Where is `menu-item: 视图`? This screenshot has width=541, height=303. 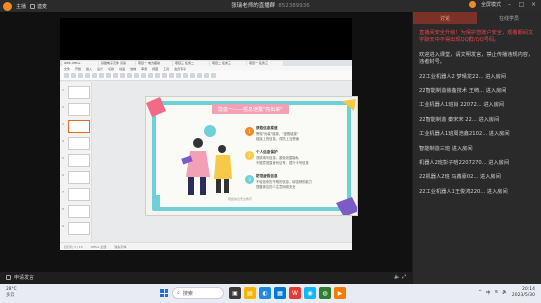 menu-item: 视图 is located at coordinates (155, 69).